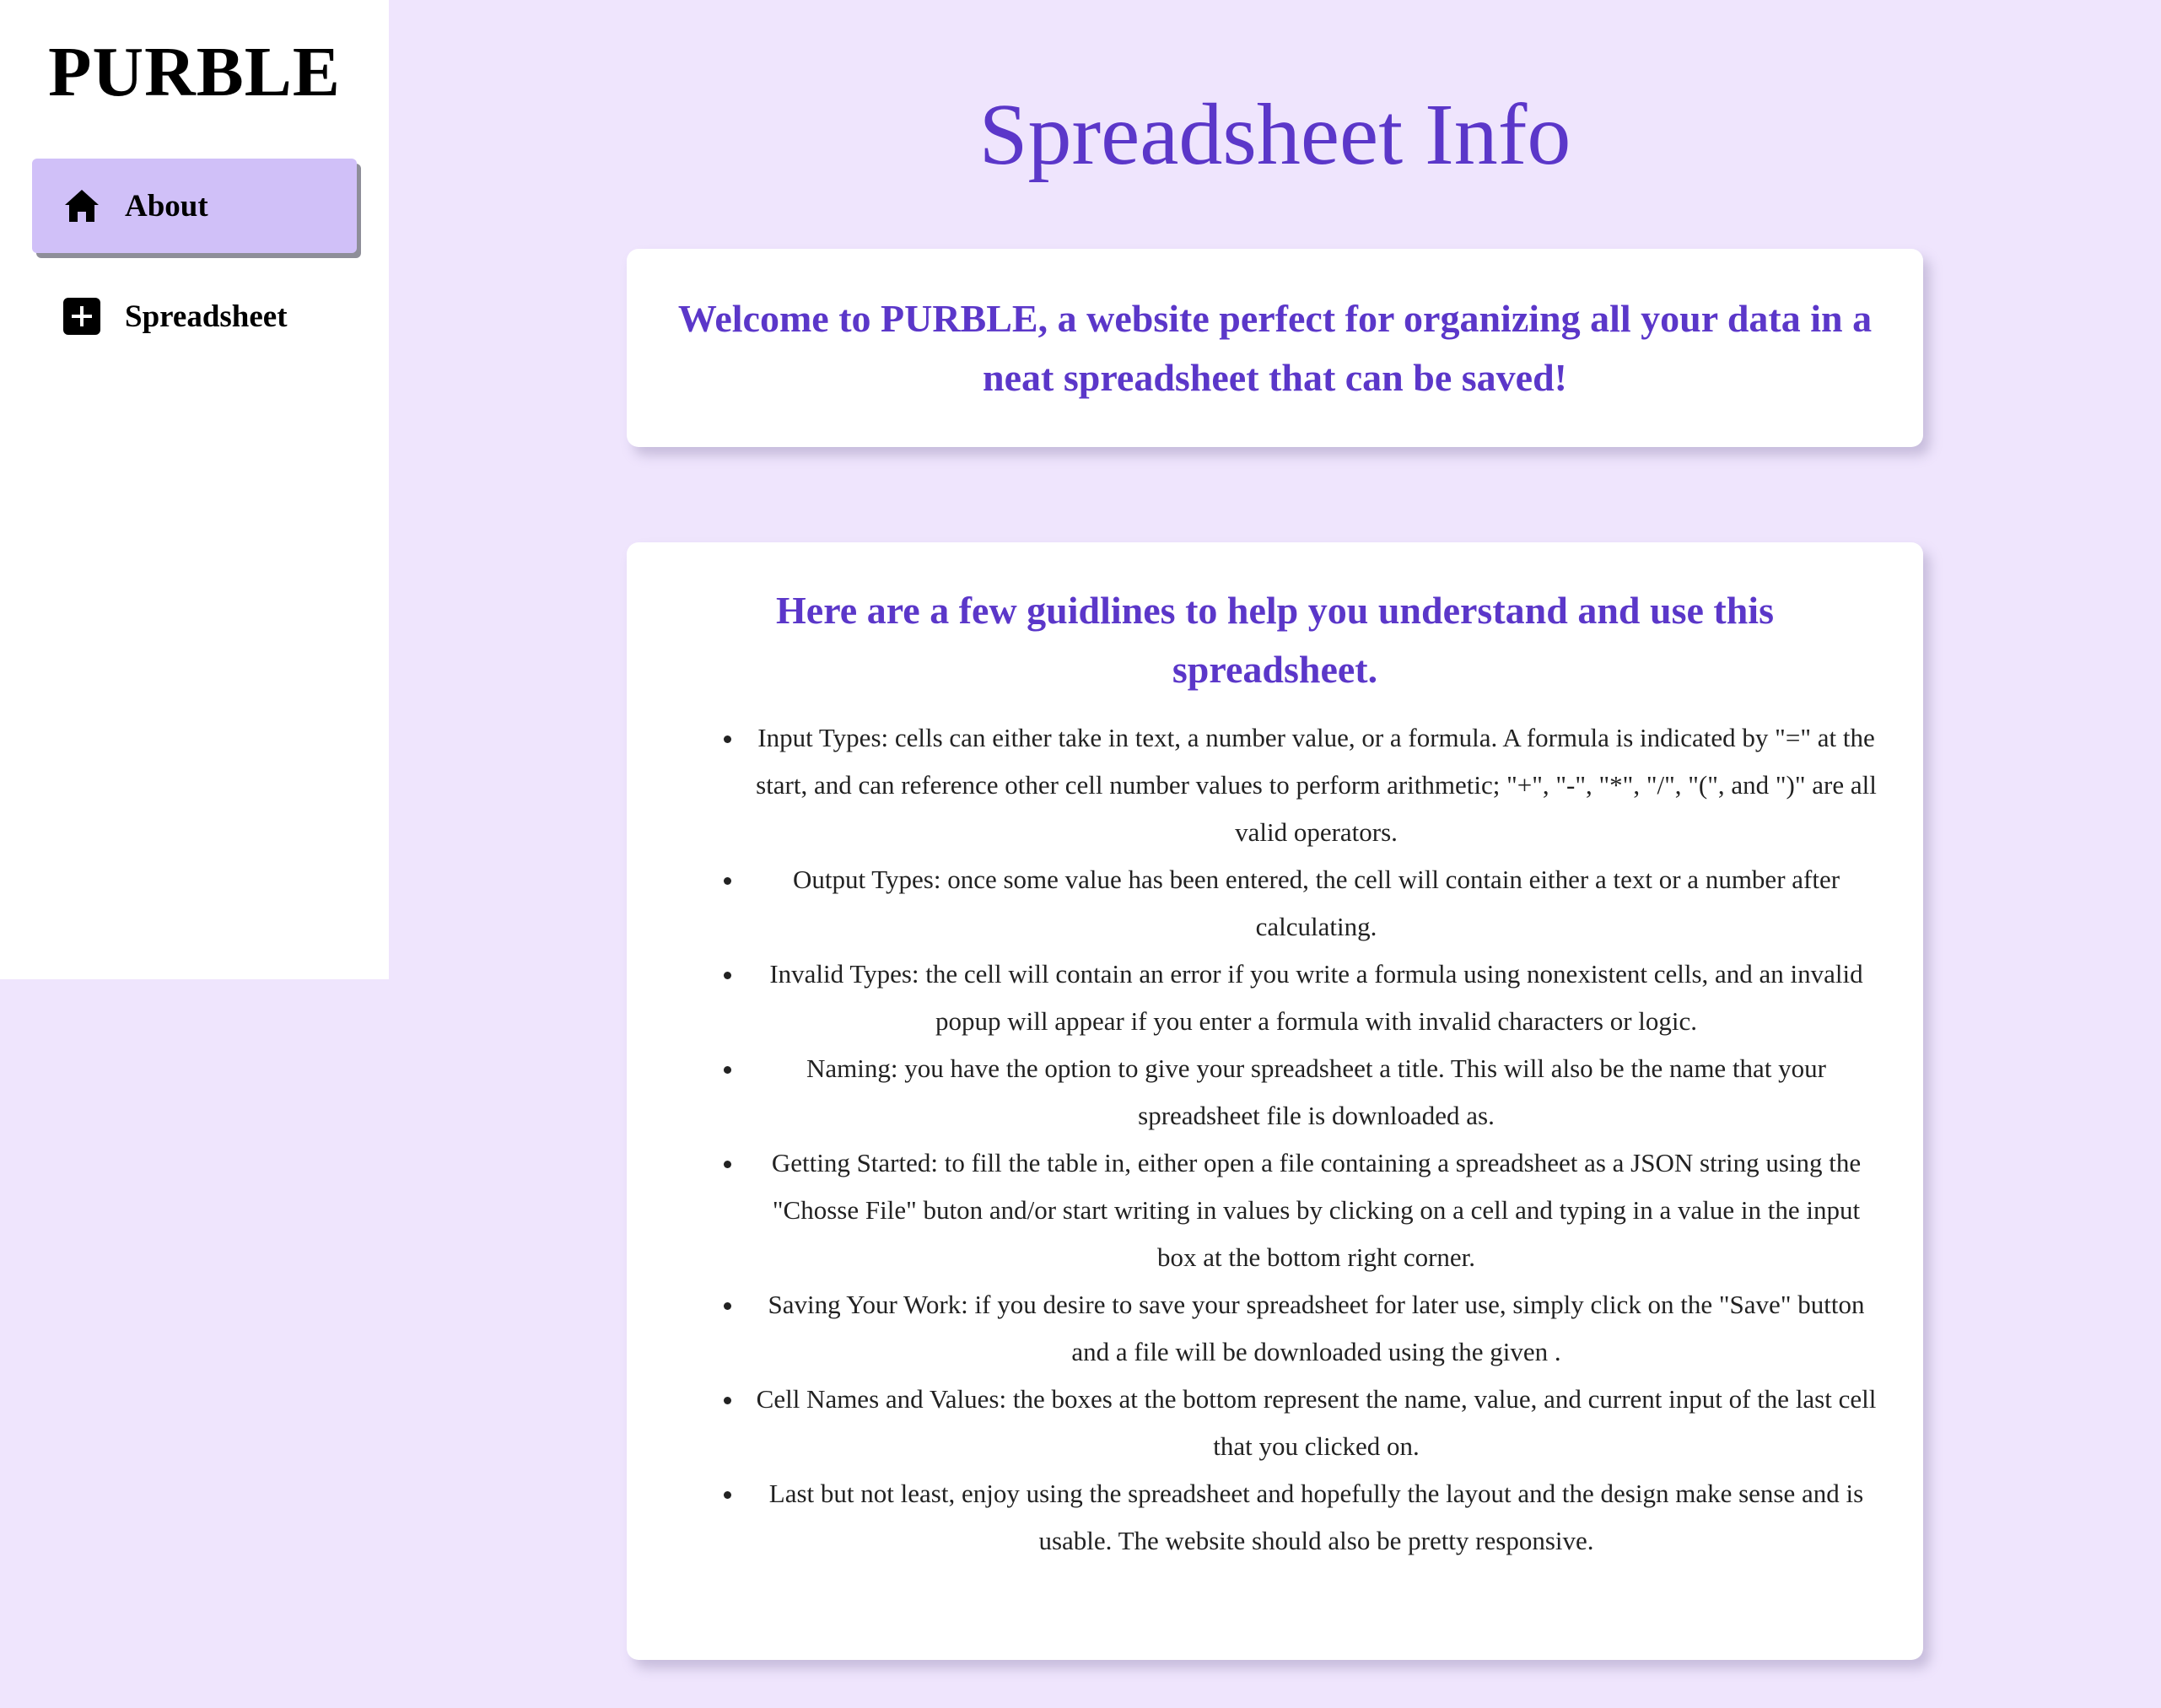  What do you see at coordinates (81, 316) in the screenshot?
I see `plus-icon` at bounding box center [81, 316].